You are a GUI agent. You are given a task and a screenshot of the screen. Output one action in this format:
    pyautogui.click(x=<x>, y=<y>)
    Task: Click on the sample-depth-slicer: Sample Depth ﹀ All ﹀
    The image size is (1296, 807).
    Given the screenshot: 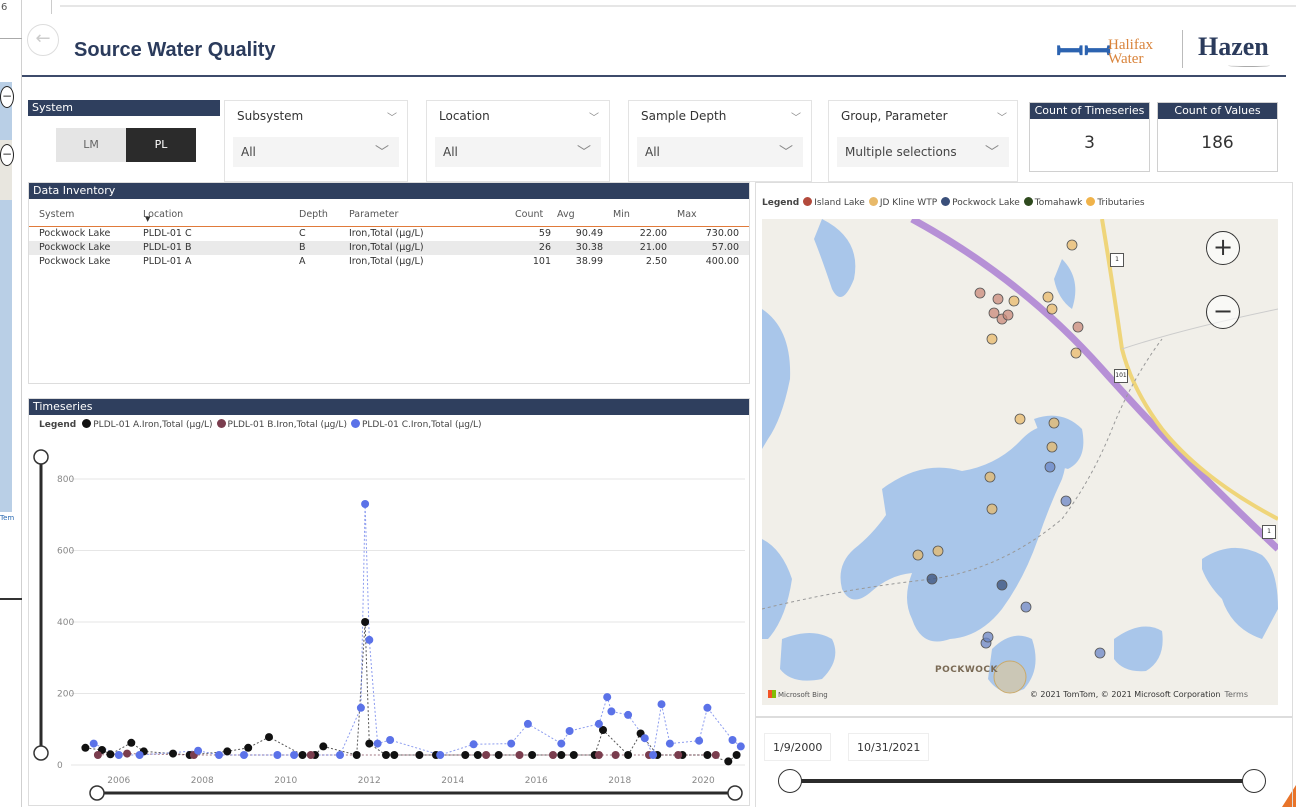 What is the action you would take?
    pyautogui.click(x=720, y=141)
    